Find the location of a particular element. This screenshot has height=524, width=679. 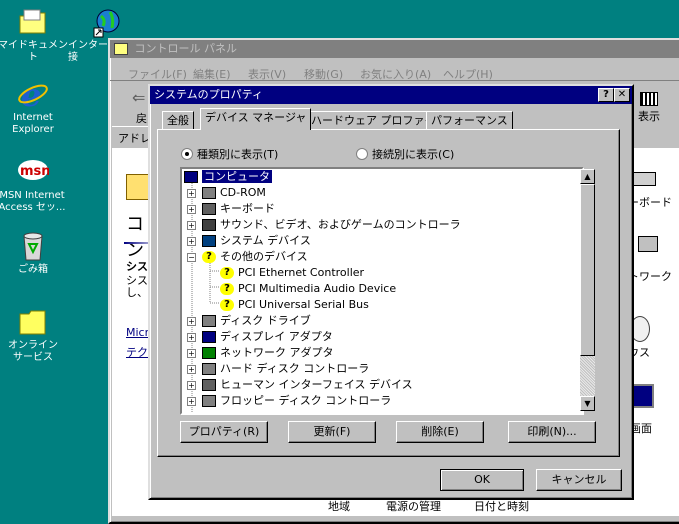

ie-icon: e is located at coordinates (33, 95).